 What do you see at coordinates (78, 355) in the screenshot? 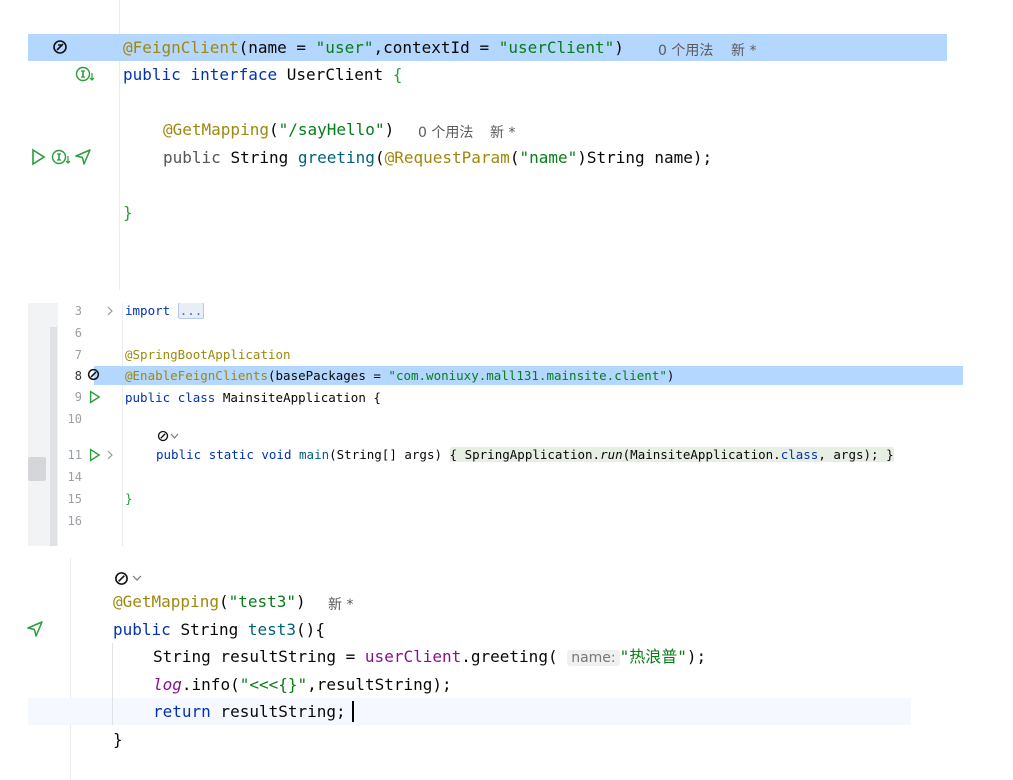
I see `line-number: 7` at bounding box center [78, 355].